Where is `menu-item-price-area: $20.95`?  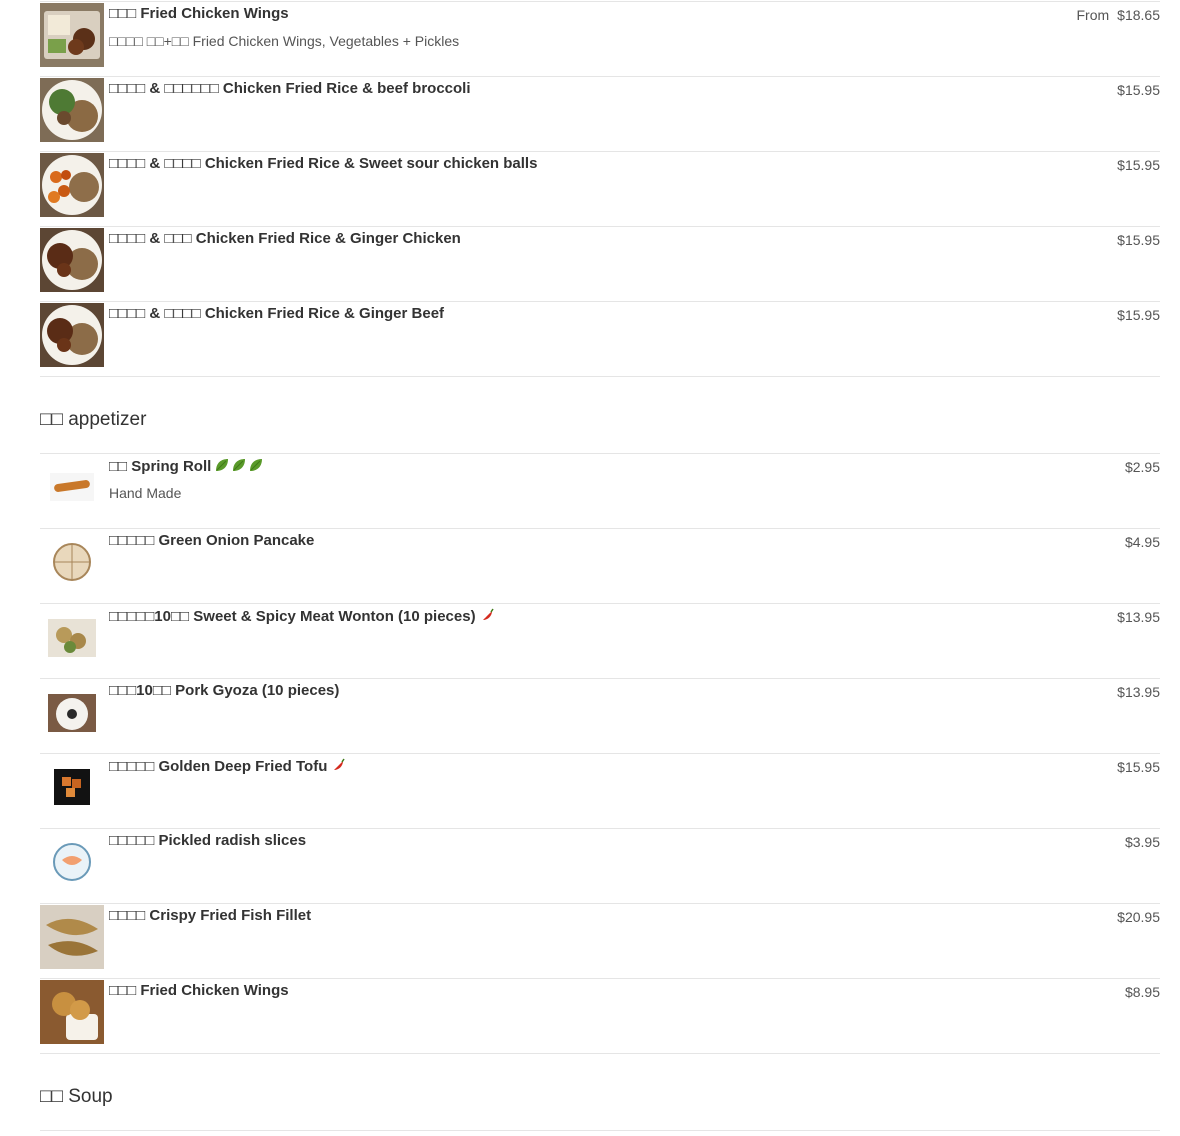
menu-item-price-area: $20.95 is located at coordinates (1138, 917).